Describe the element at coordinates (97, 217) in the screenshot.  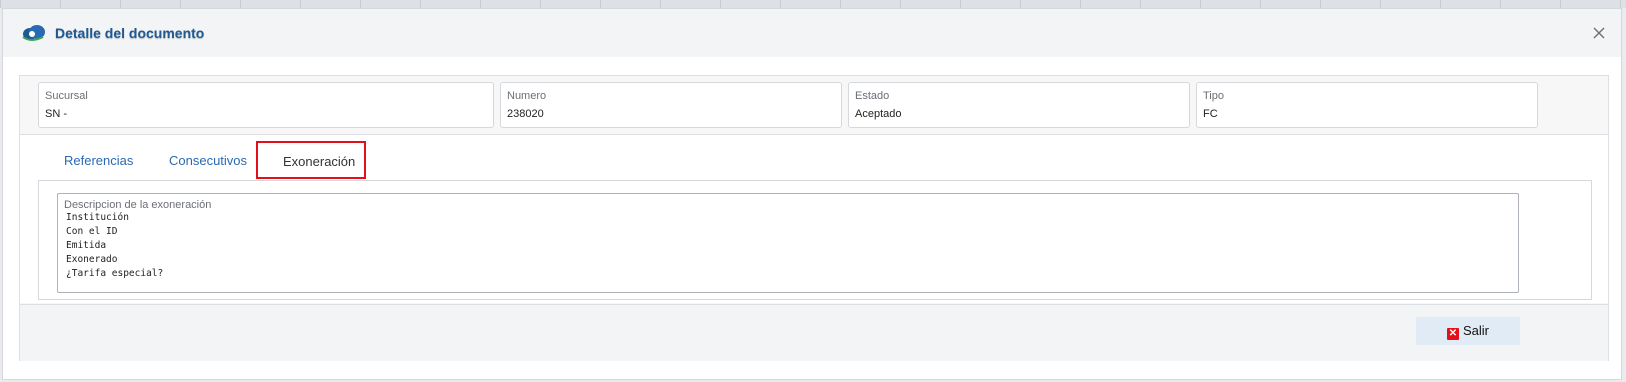
I see `exoneration-line: Institución` at that location.